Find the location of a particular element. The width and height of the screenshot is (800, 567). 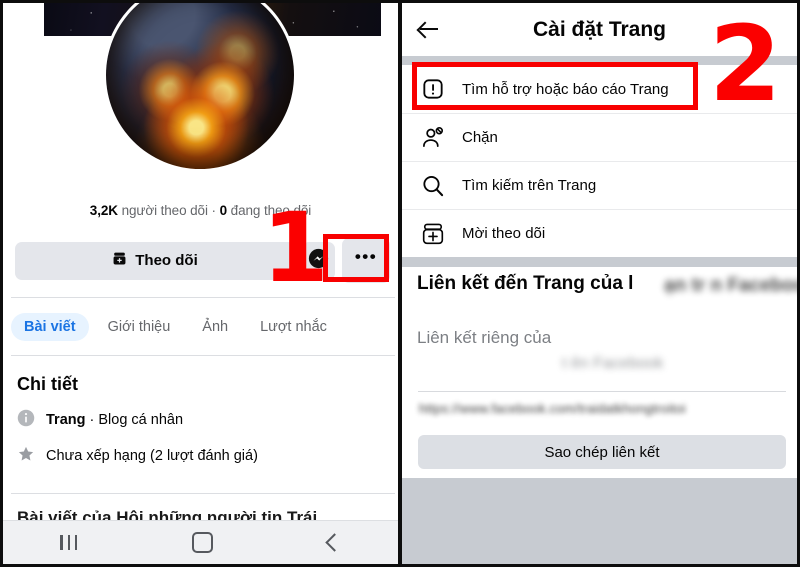

follower-stats: 3,2K người theo dõi · 0 đang theo dõi is located at coordinates (200, 210).